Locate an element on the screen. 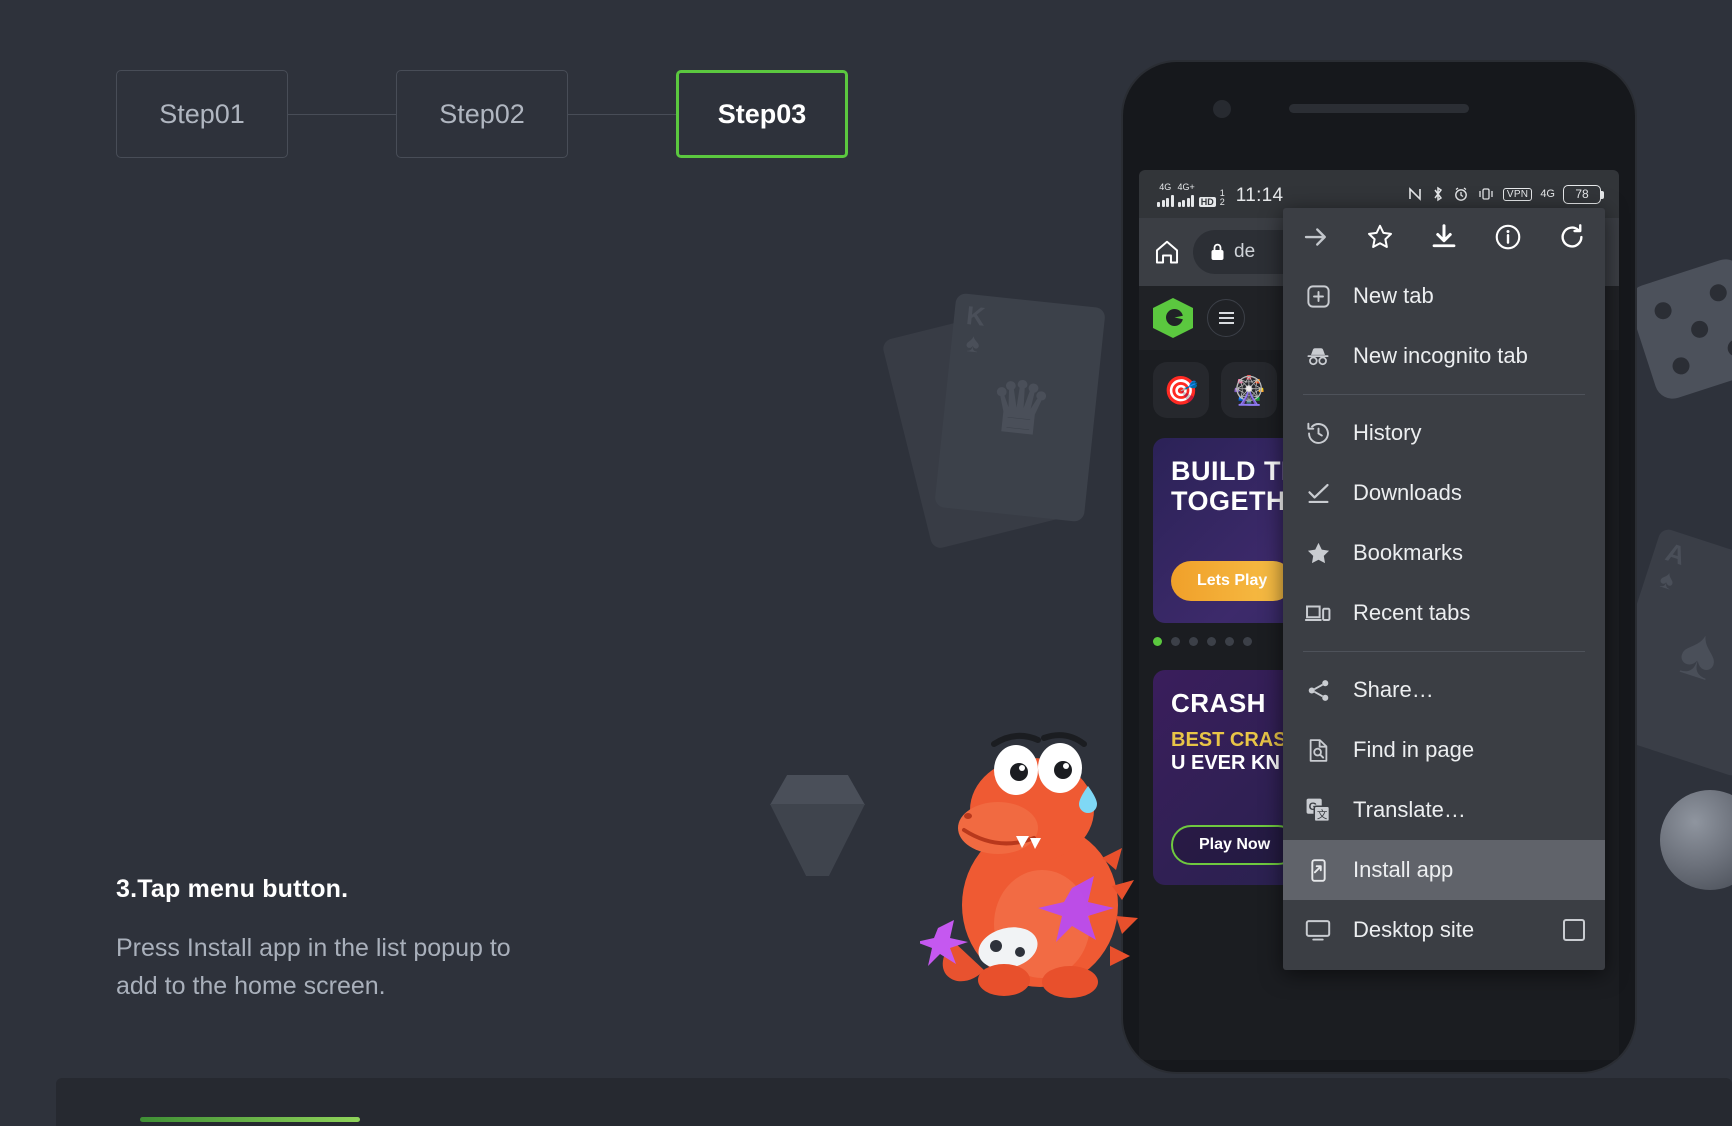  sim-slots: 1 2 is located at coordinates (1222, 197).